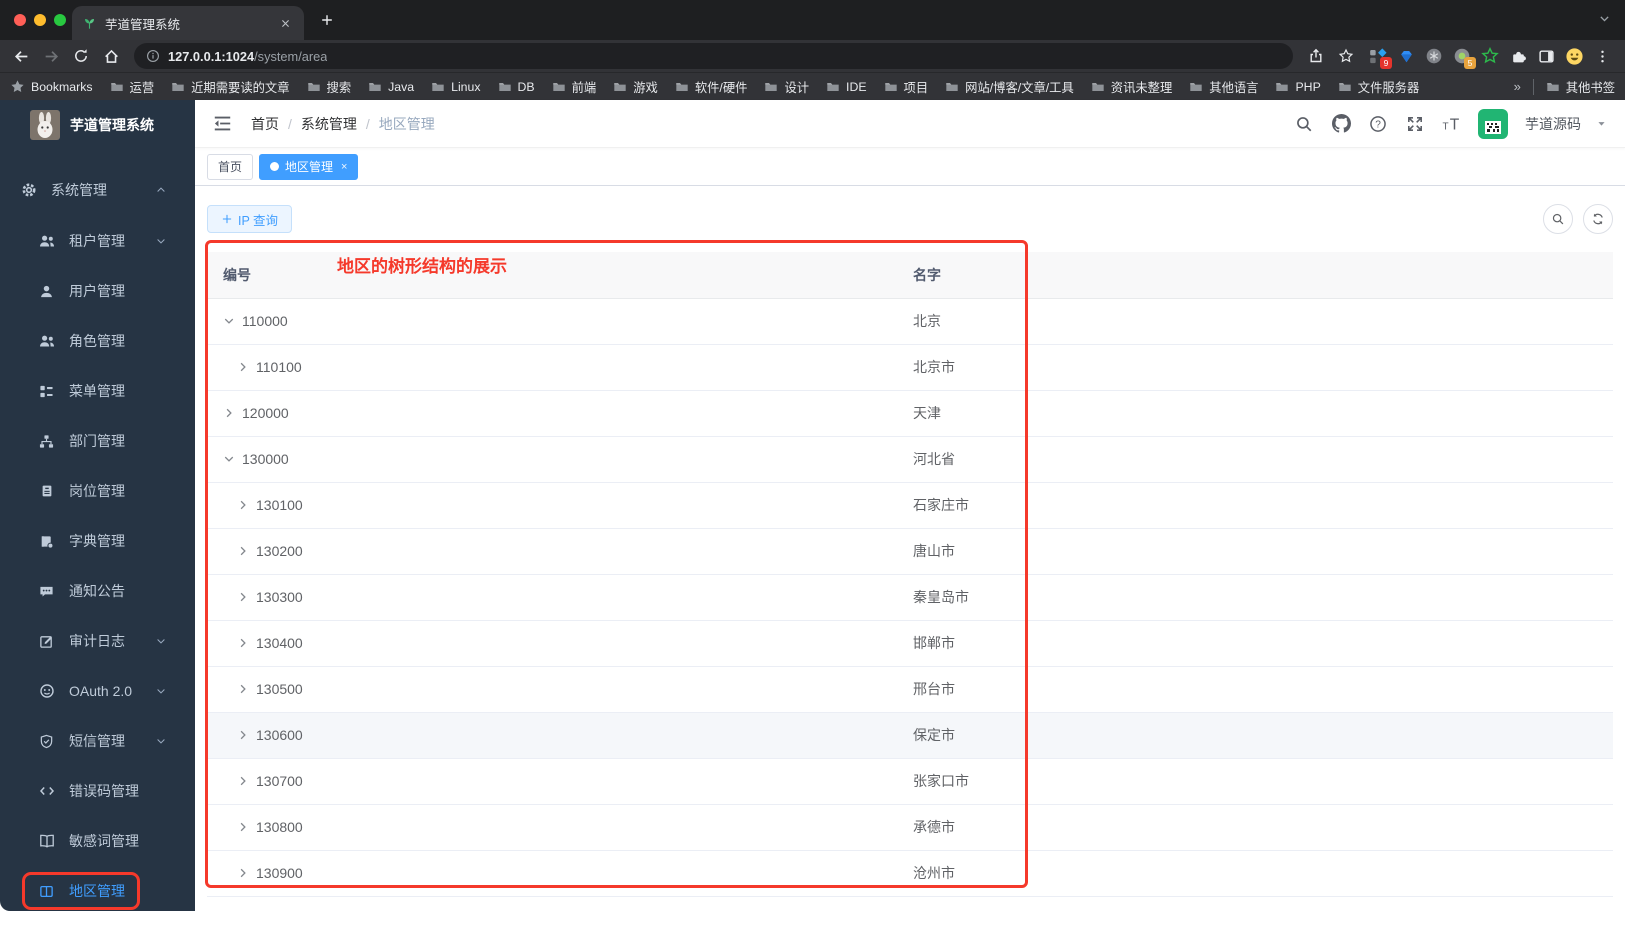 The image size is (1625, 944). Describe the element at coordinates (1378, 124) in the screenshot. I see `question-icon: ?` at that location.